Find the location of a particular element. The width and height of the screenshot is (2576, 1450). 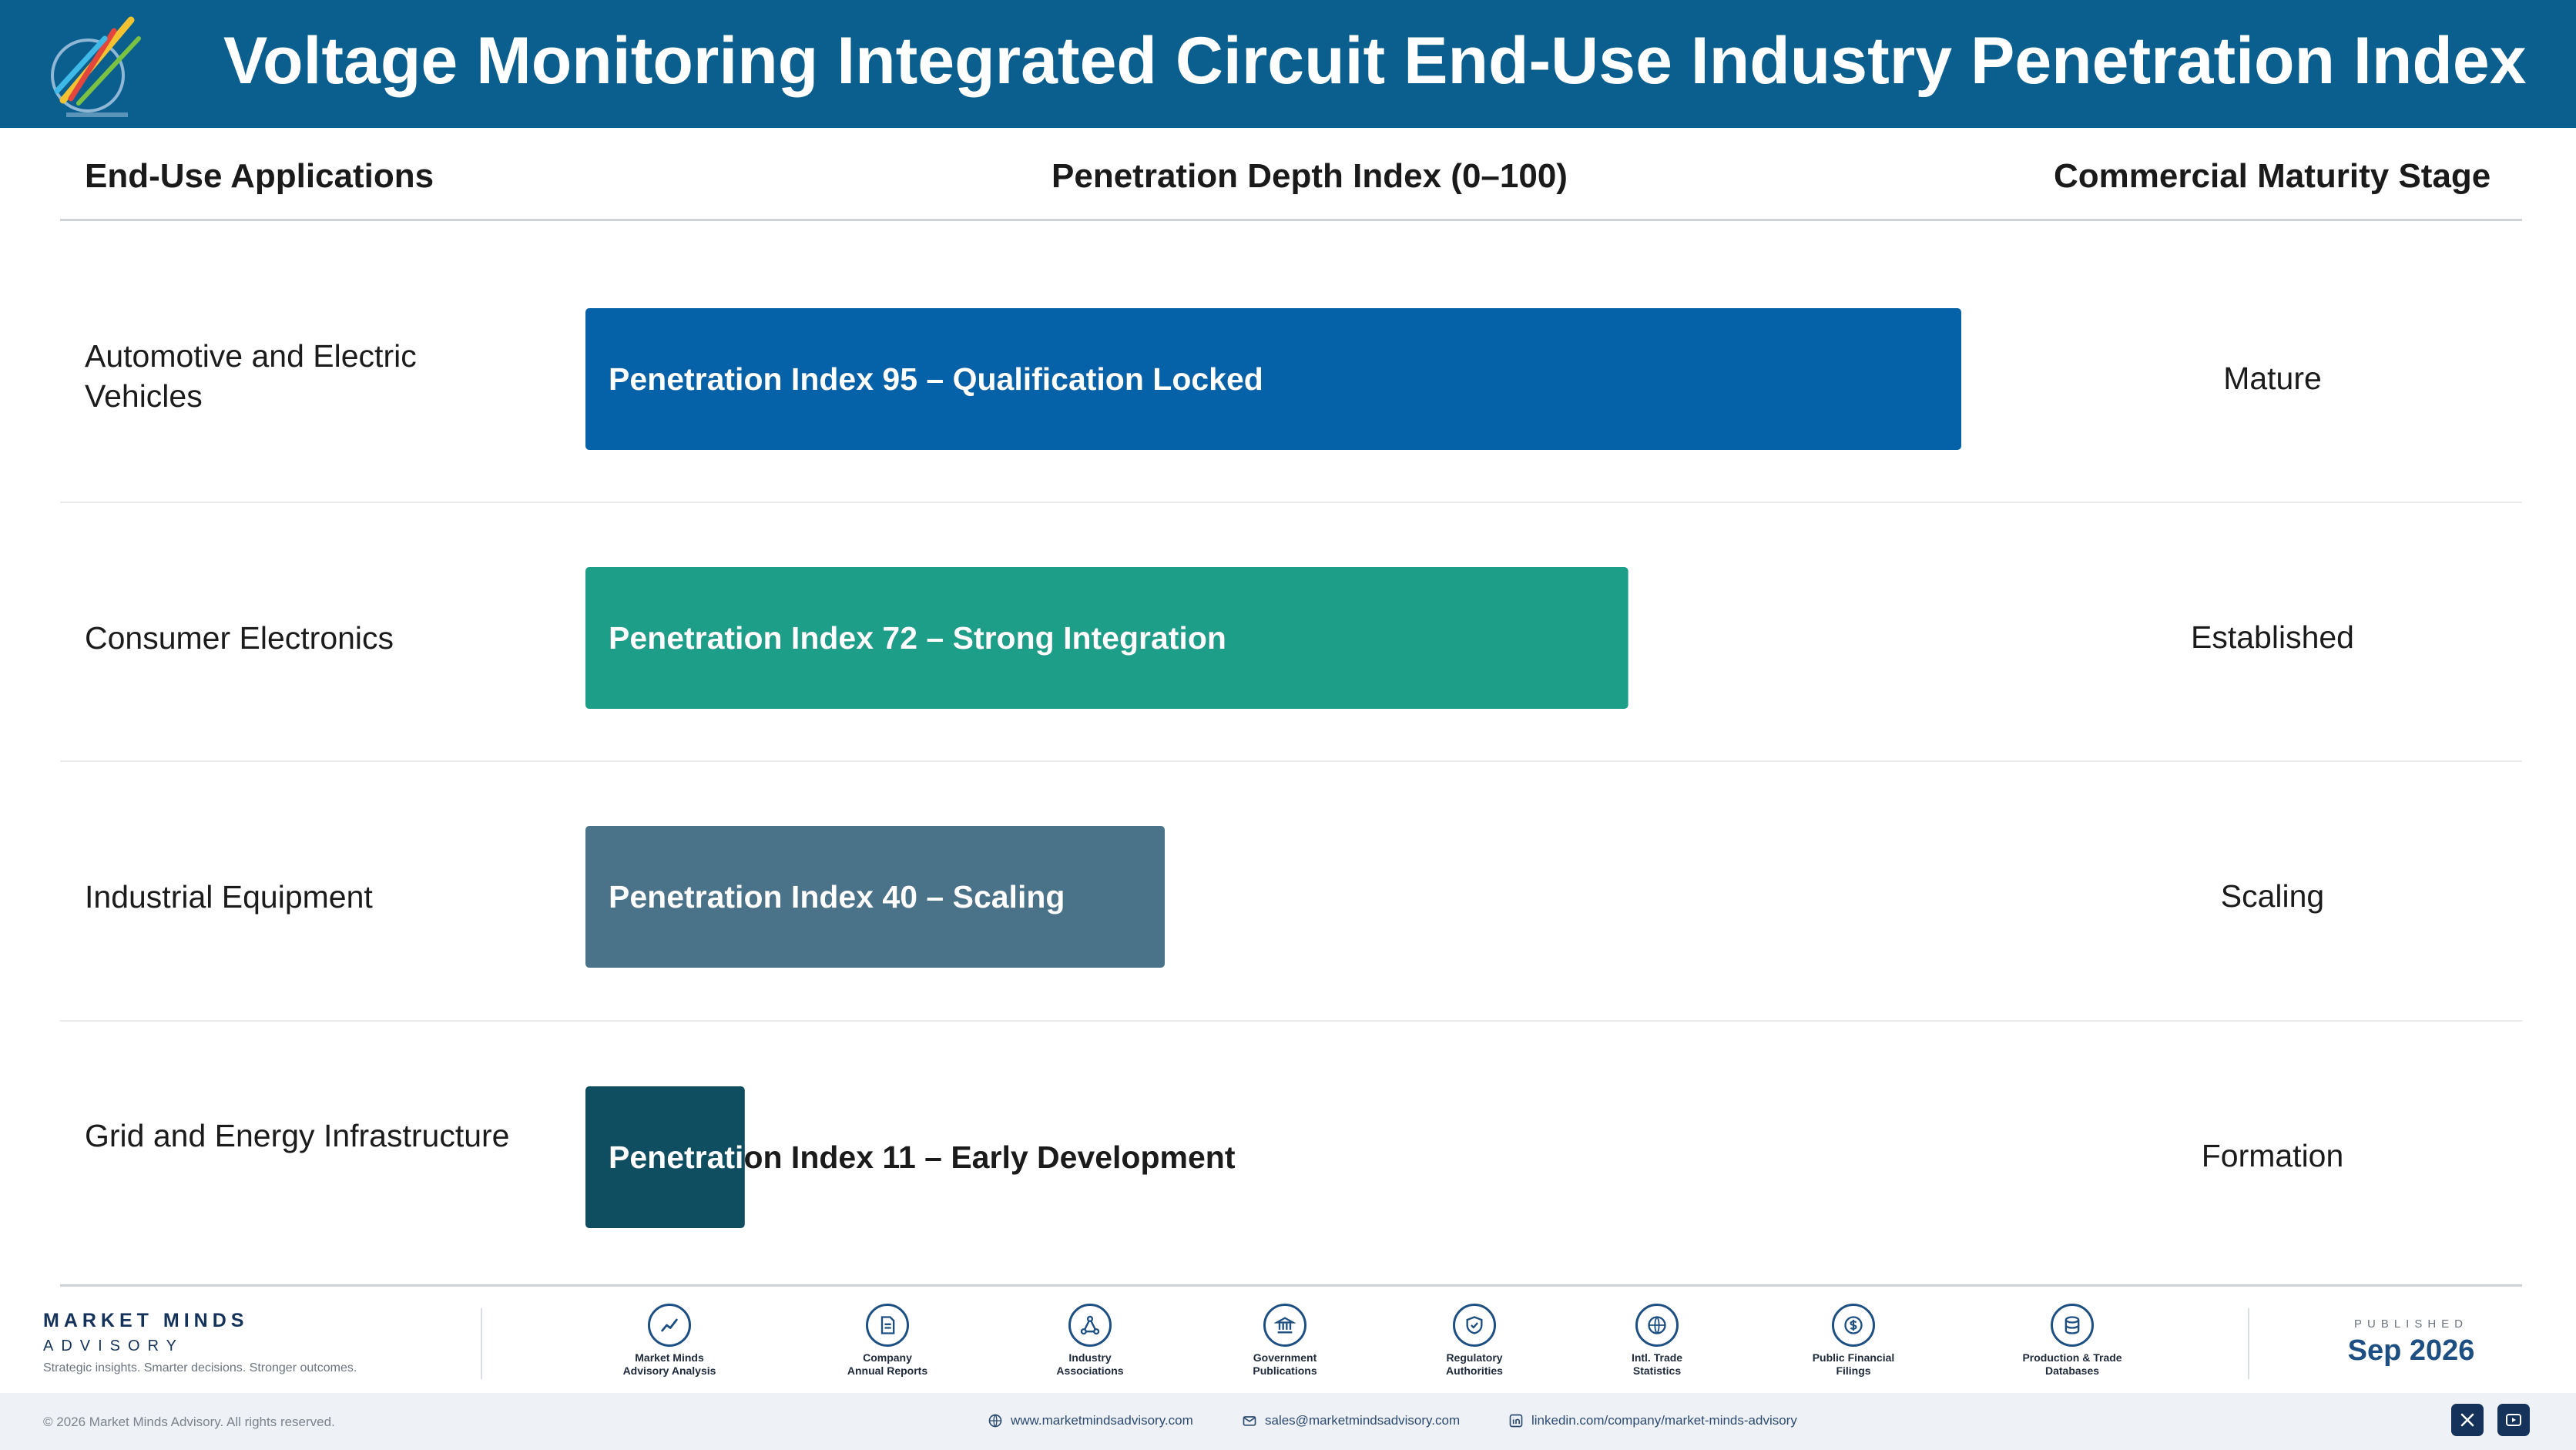

email-text: sales@marketmindsadvisory.com is located at coordinates (1363, 1420).